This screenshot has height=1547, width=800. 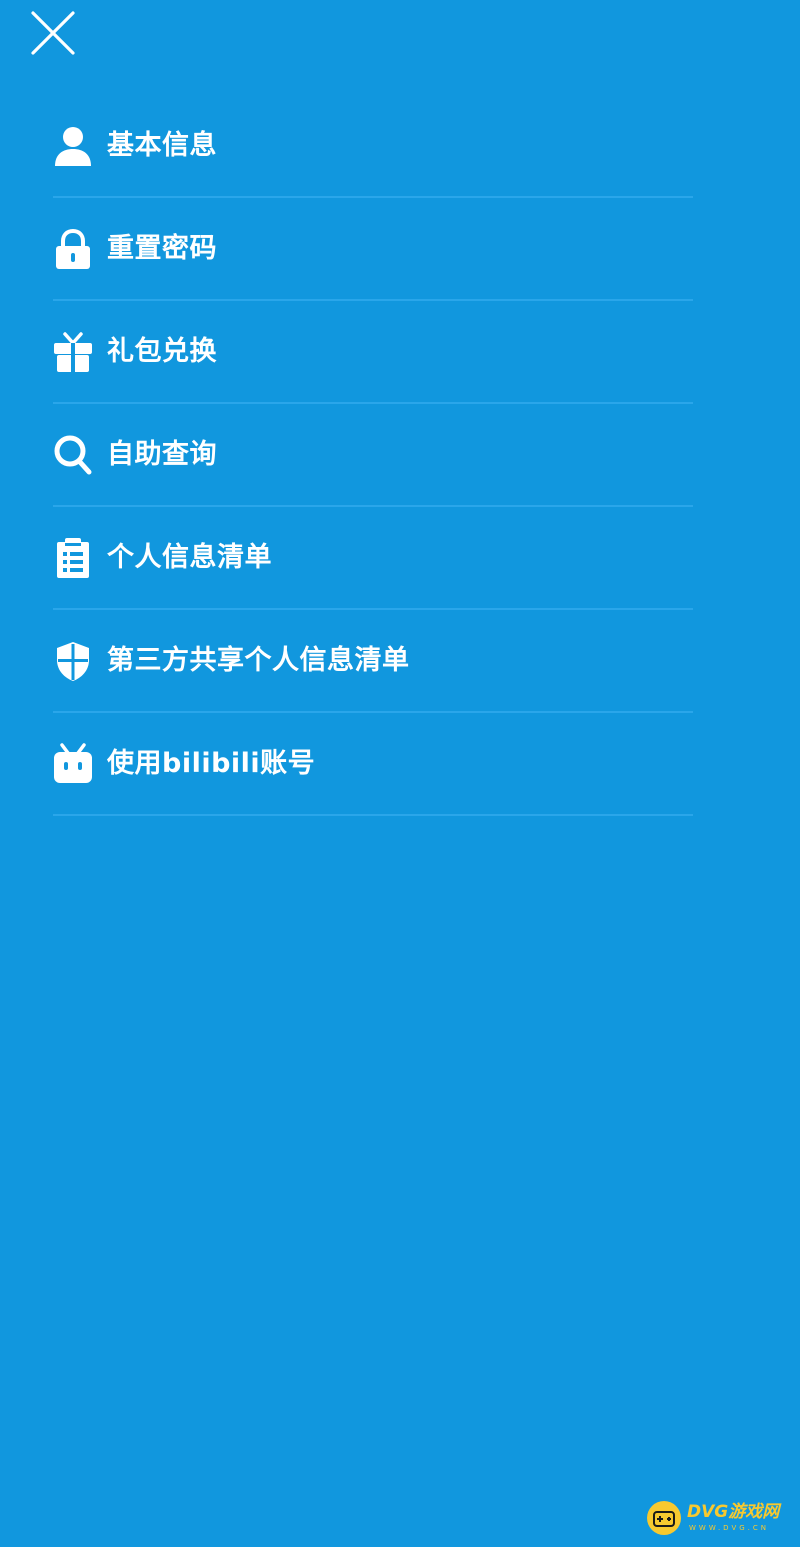 I want to click on menu-item-personal-info-list: 个人信息清单, so click(x=373, y=558).